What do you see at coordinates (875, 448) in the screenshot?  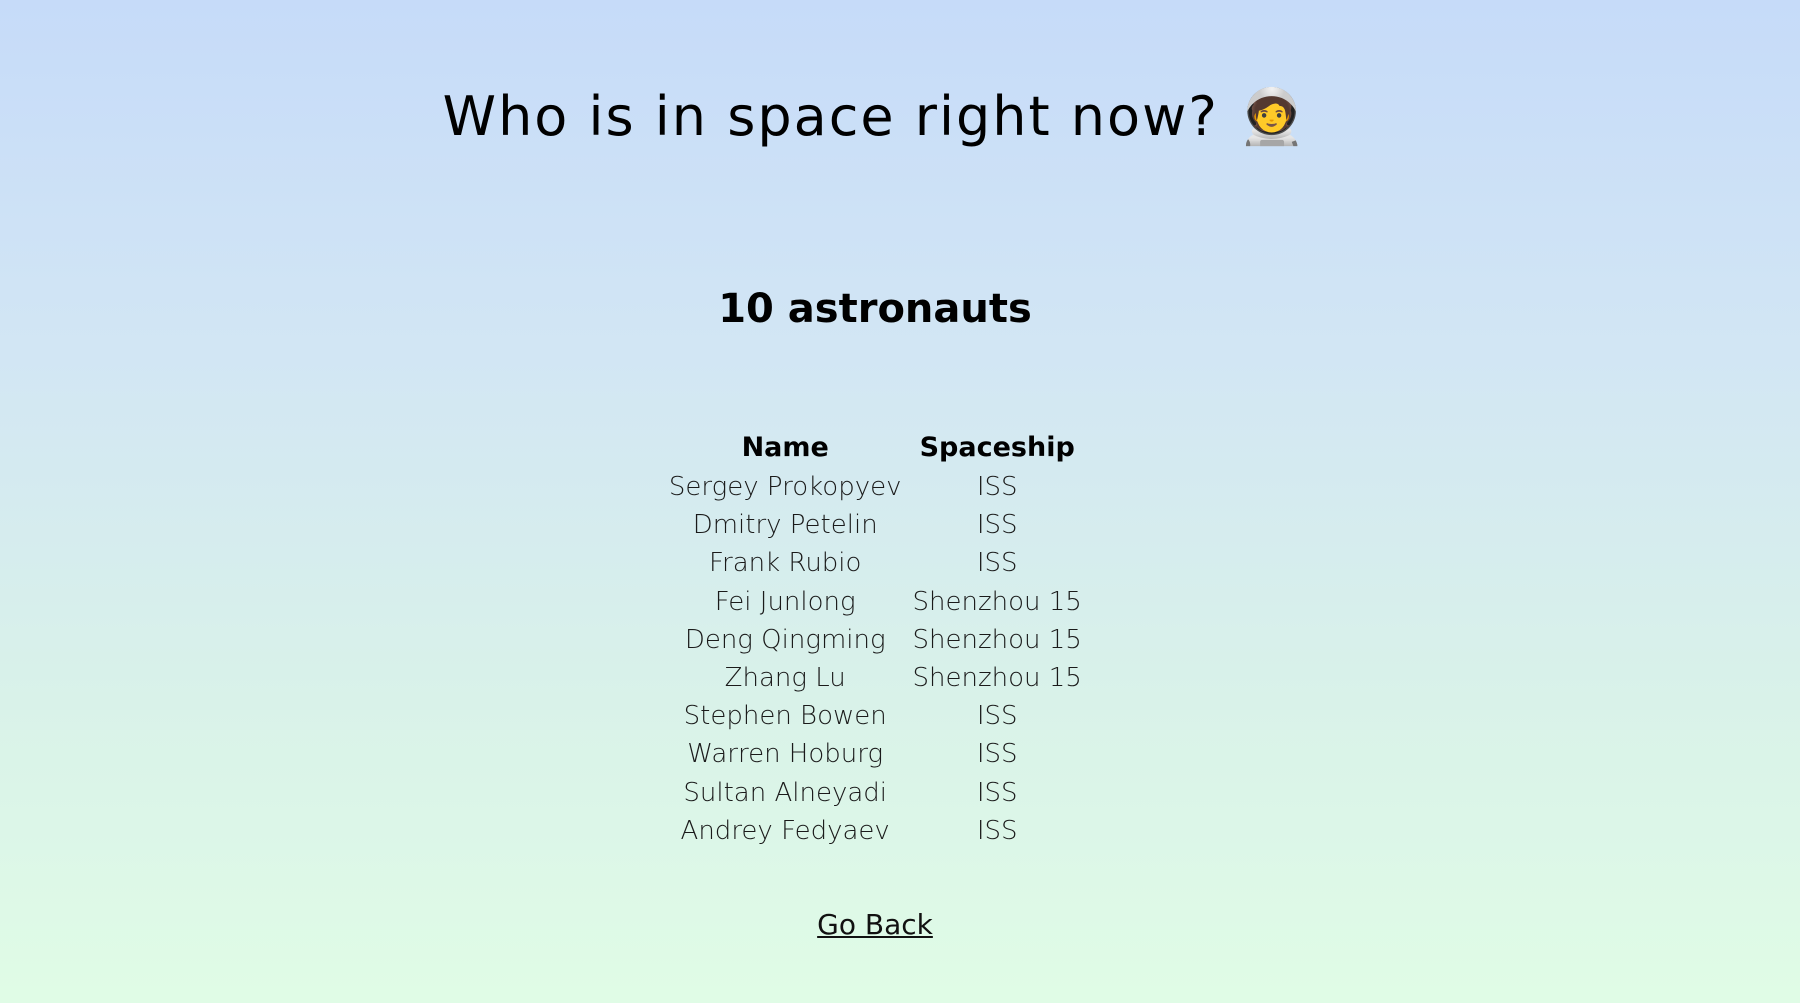 I see `table-header-row: Name Spaceship` at bounding box center [875, 448].